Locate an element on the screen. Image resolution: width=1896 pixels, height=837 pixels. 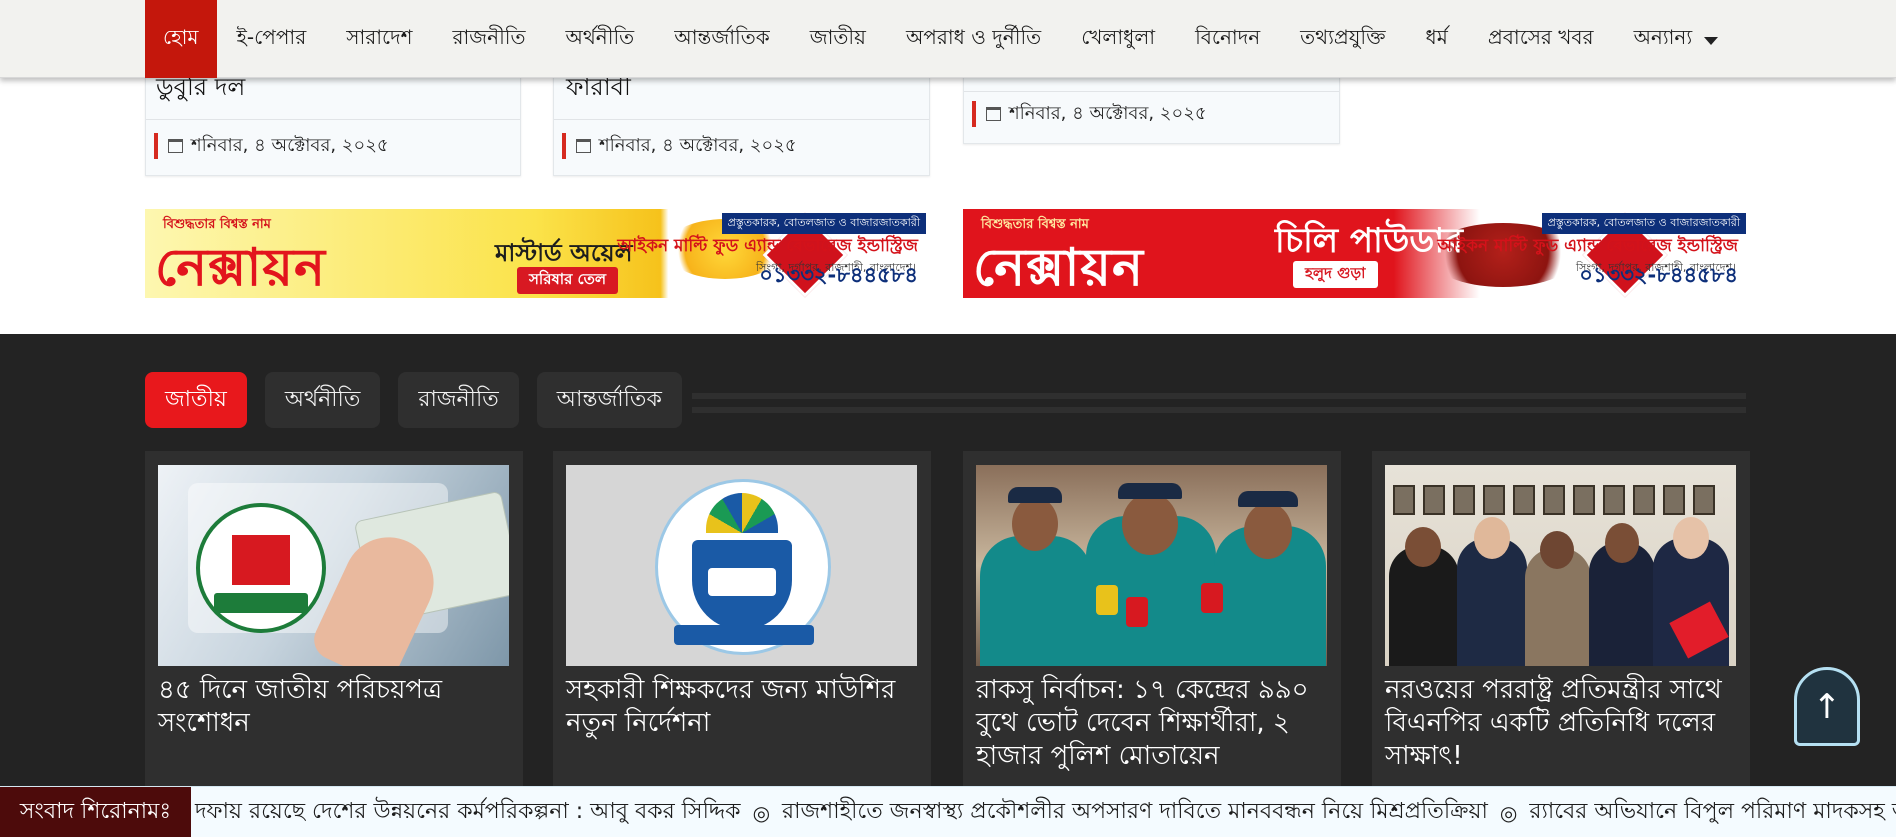
scroll-to-top-button: ↑ is located at coordinates (1827, 706).